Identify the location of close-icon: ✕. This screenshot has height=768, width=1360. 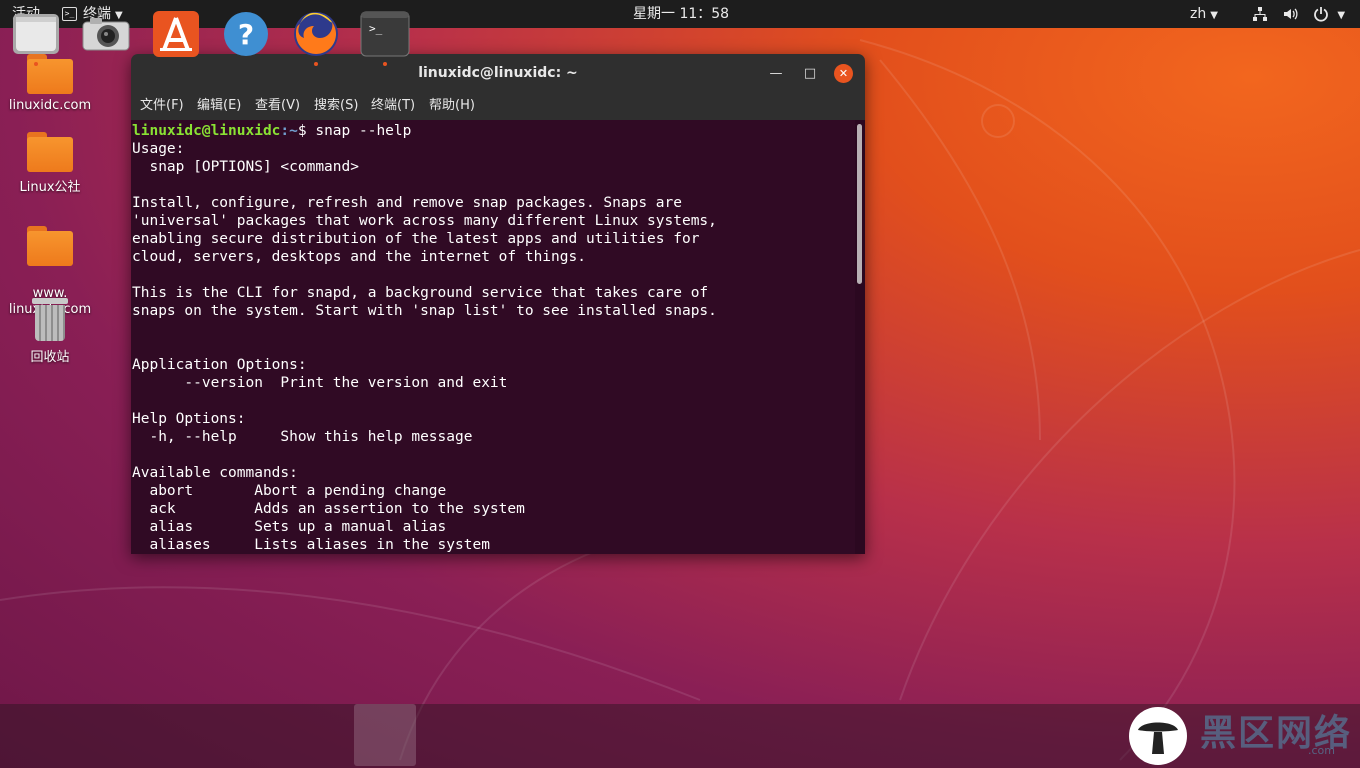
(843, 73).